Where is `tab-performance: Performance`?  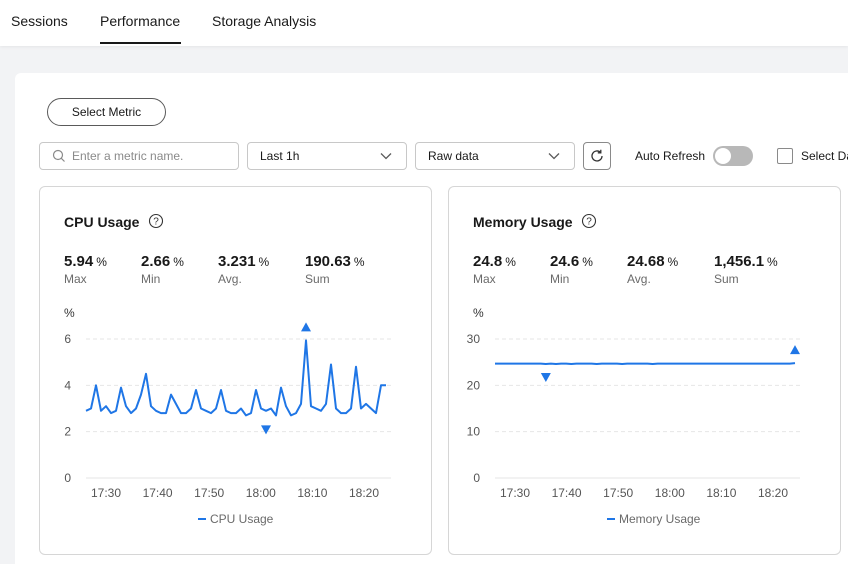
tab-performance: Performance is located at coordinates (140, 21).